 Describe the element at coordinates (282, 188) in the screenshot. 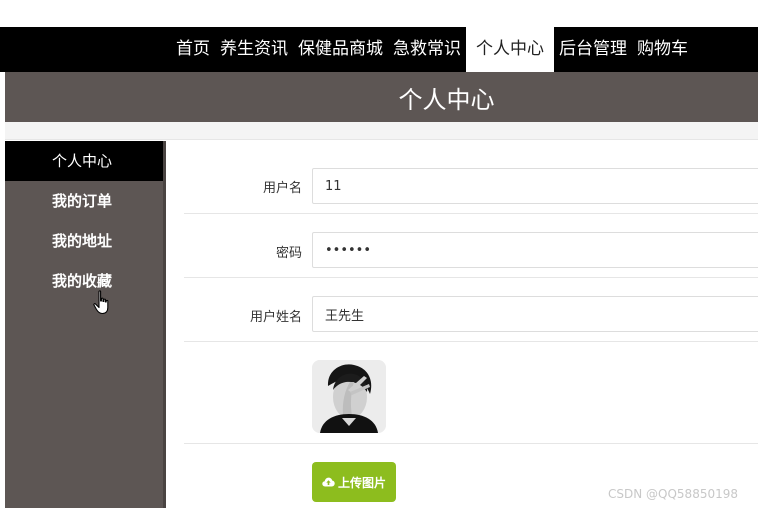

I see `username-label: 用户名` at that location.